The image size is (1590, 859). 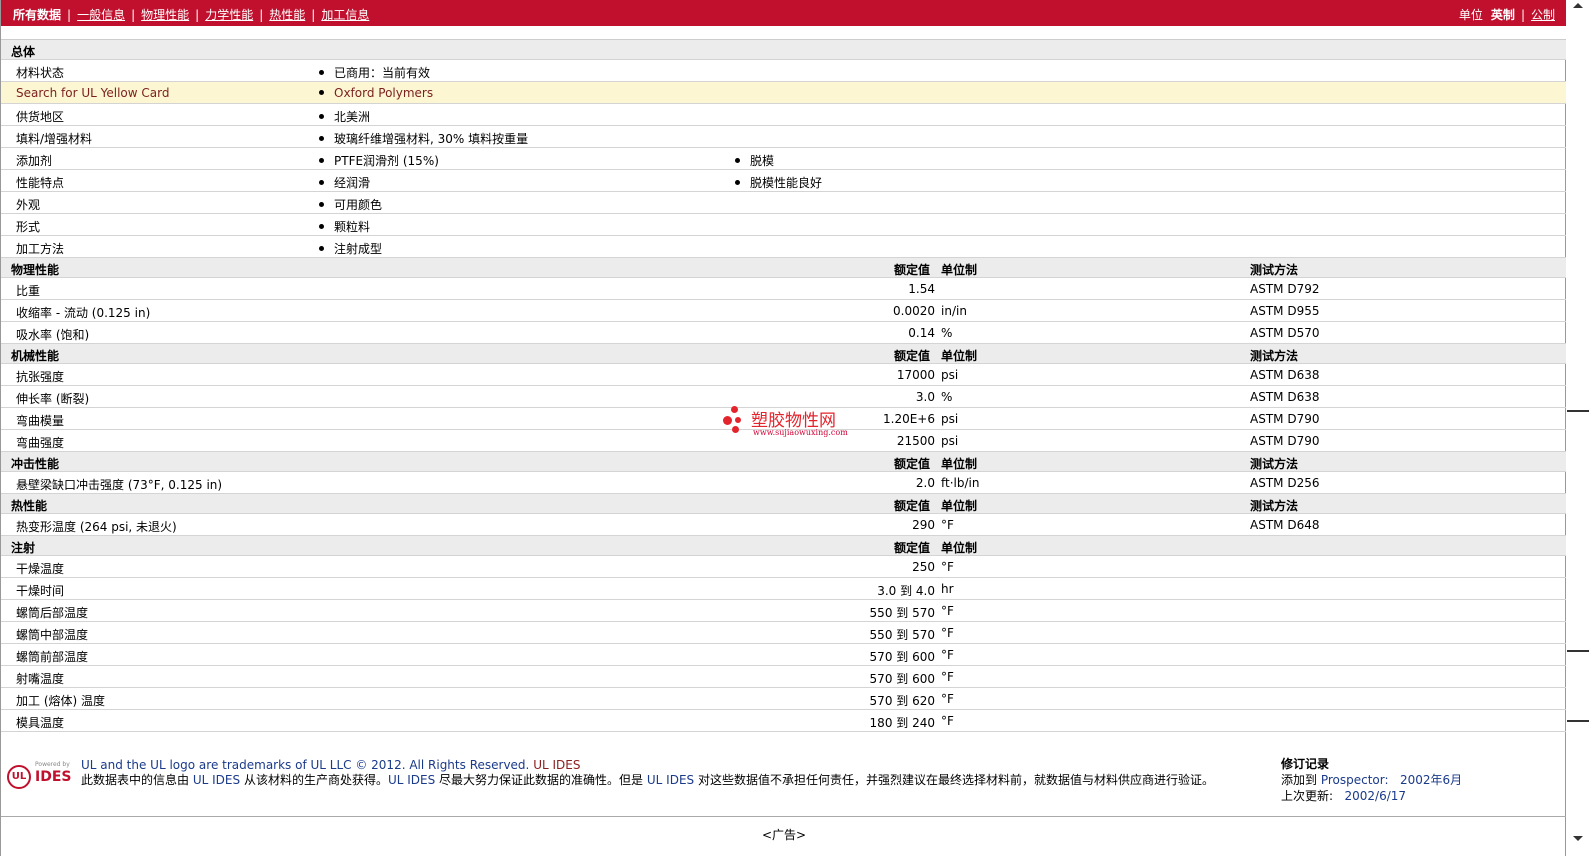 What do you see at coordinates (784, 137) in the screenshot?
I see `general-row: 填料/增强材料 玻璃纤维增强材料, 30% 填料按重量` at bounding box center [784, 137].